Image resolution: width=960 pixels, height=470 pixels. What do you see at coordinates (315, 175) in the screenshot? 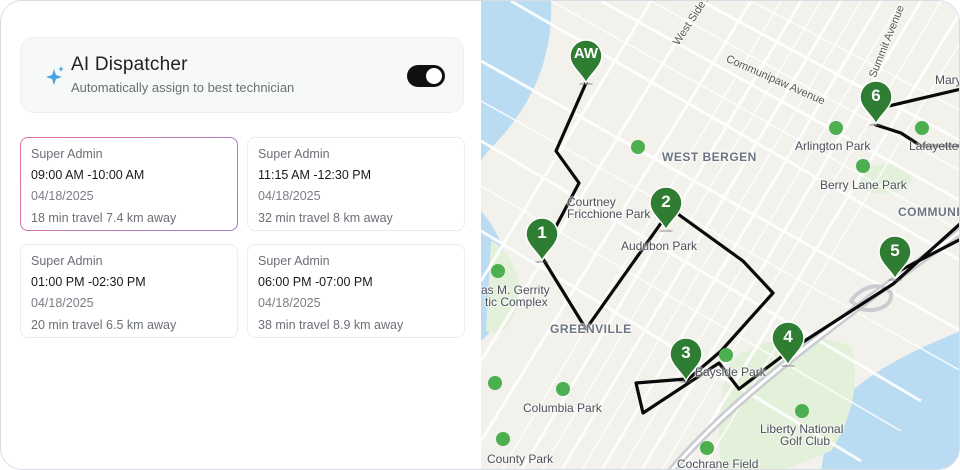
I see `card-time: 11:15 AM -12:30 PM` at bounding box center [315, 175].